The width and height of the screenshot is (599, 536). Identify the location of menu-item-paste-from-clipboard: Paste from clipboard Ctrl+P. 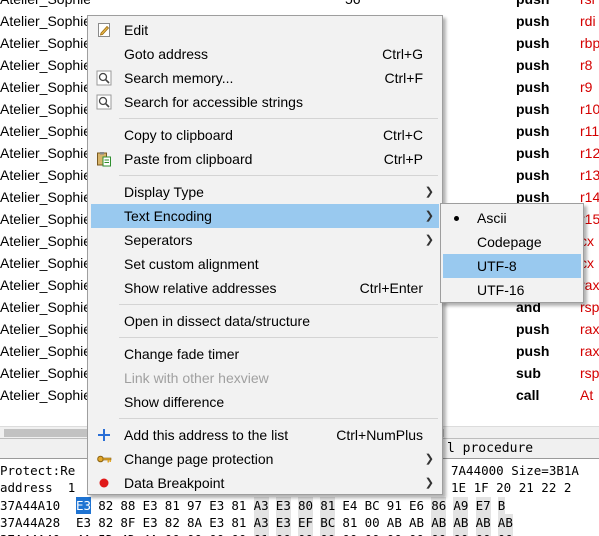
(265, 159).